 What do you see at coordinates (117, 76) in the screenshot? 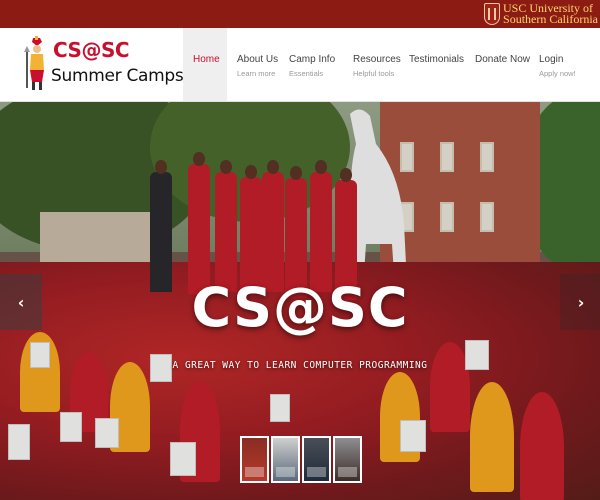
I see `logo-subtitle: Summer Camps` at bounding box center [117, 76].